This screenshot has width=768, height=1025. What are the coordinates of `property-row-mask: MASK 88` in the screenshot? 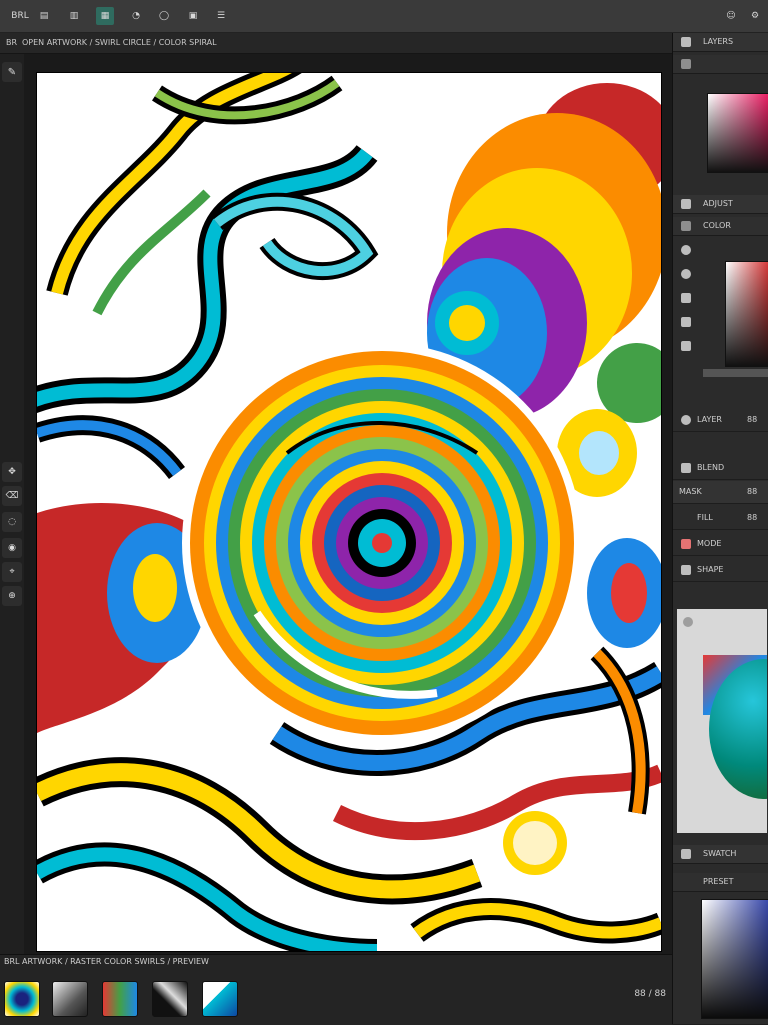 It's located at (720, 492).